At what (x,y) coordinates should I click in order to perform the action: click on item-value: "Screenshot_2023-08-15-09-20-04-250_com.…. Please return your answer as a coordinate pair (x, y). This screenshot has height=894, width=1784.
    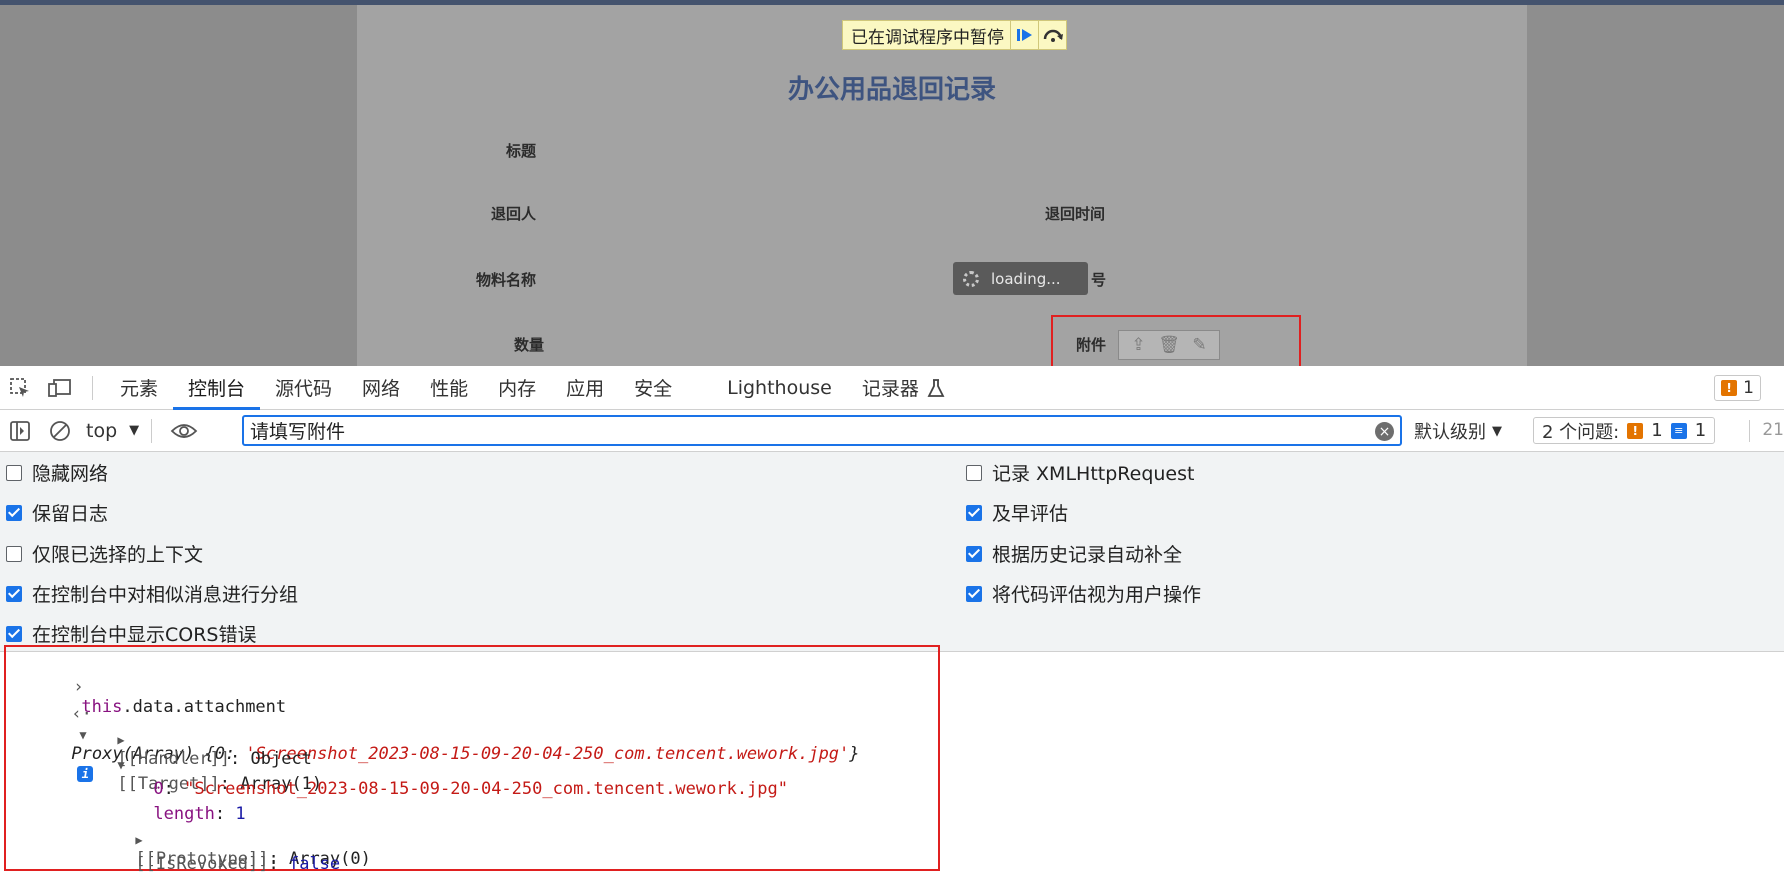
    Looking at the image, I should click on (486, 789).